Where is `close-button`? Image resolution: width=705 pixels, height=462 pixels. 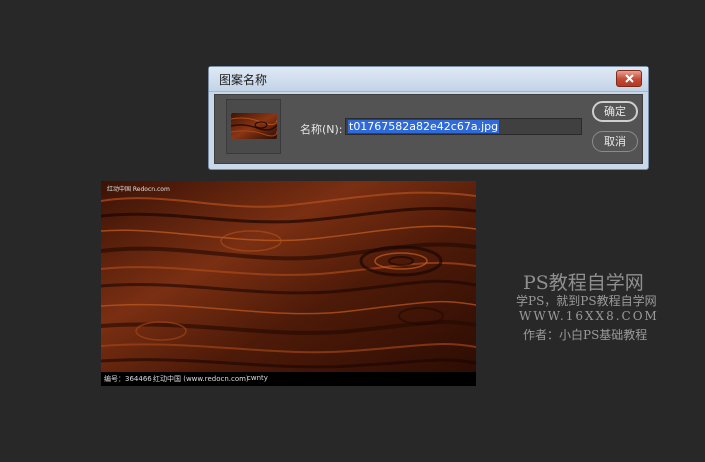 close-button is located at coordinates (629, 78).